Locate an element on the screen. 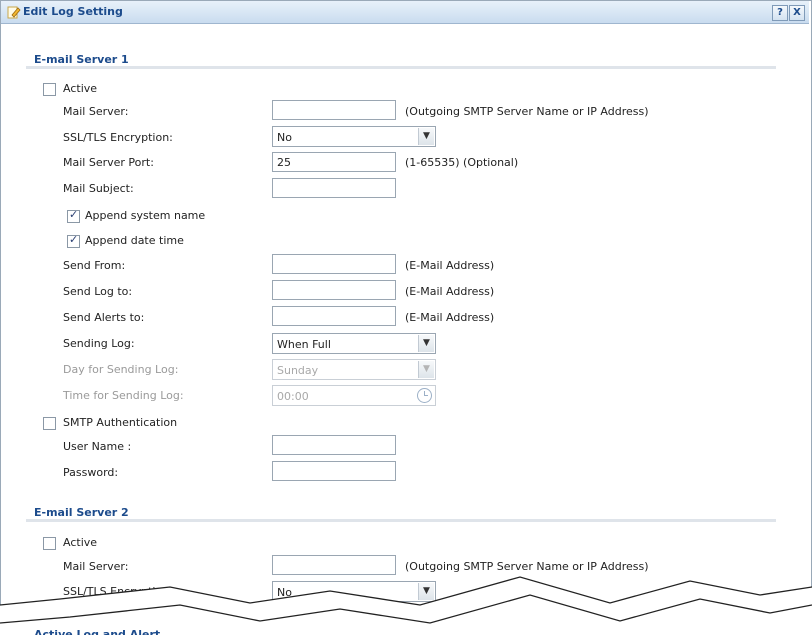 This screenshot has height=635, width=812. section-heading-server2: E-mail Server 2 is located at coordinates (81, 512).